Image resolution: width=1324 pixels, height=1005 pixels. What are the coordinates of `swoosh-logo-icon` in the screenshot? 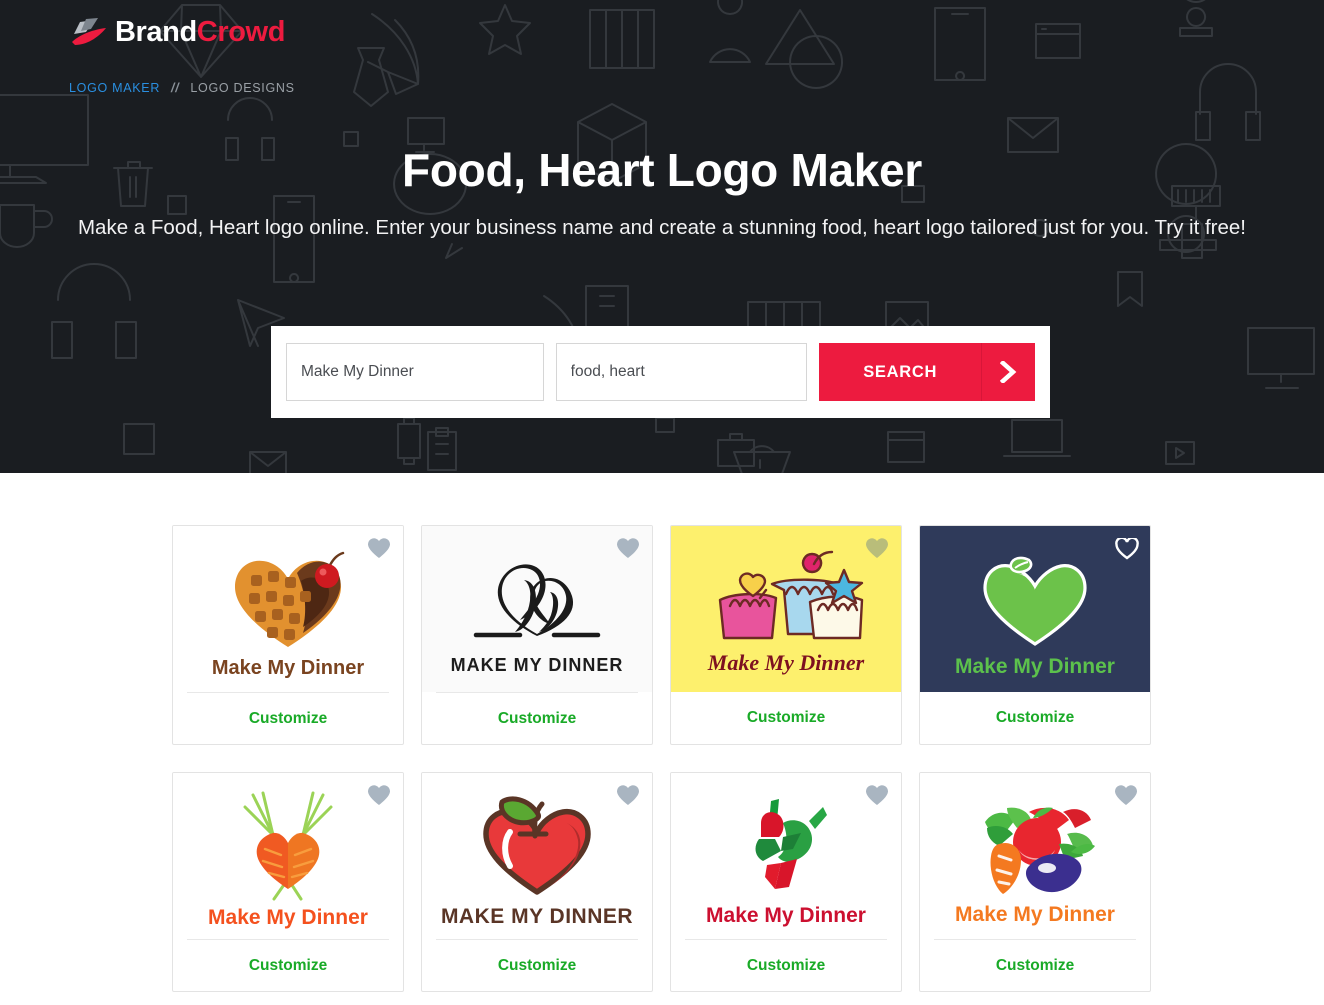 It's located at (89, 31).